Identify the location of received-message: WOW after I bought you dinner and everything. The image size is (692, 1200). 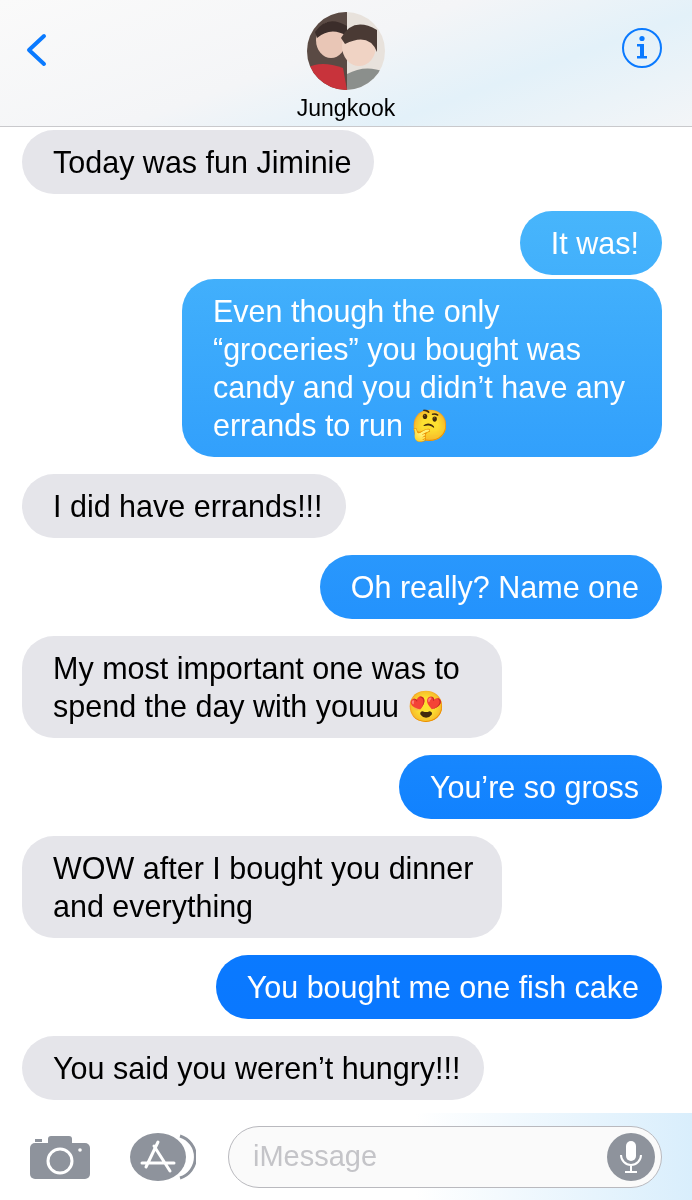
(262, 887).